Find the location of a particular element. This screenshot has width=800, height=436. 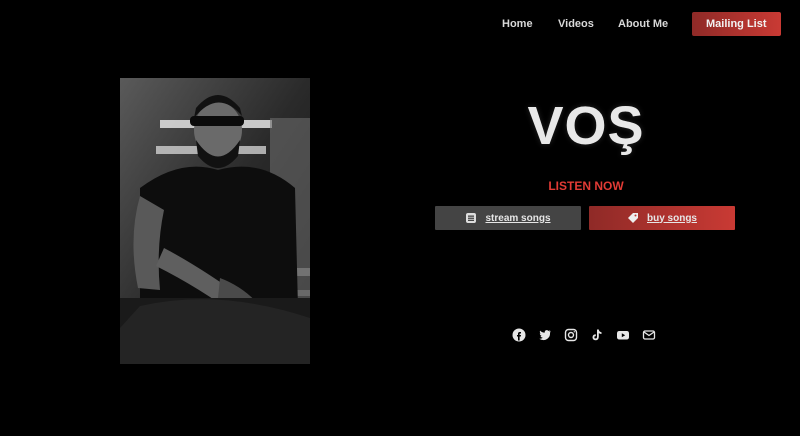

artist-name: VOŞ is located at coordinates (586, 126).